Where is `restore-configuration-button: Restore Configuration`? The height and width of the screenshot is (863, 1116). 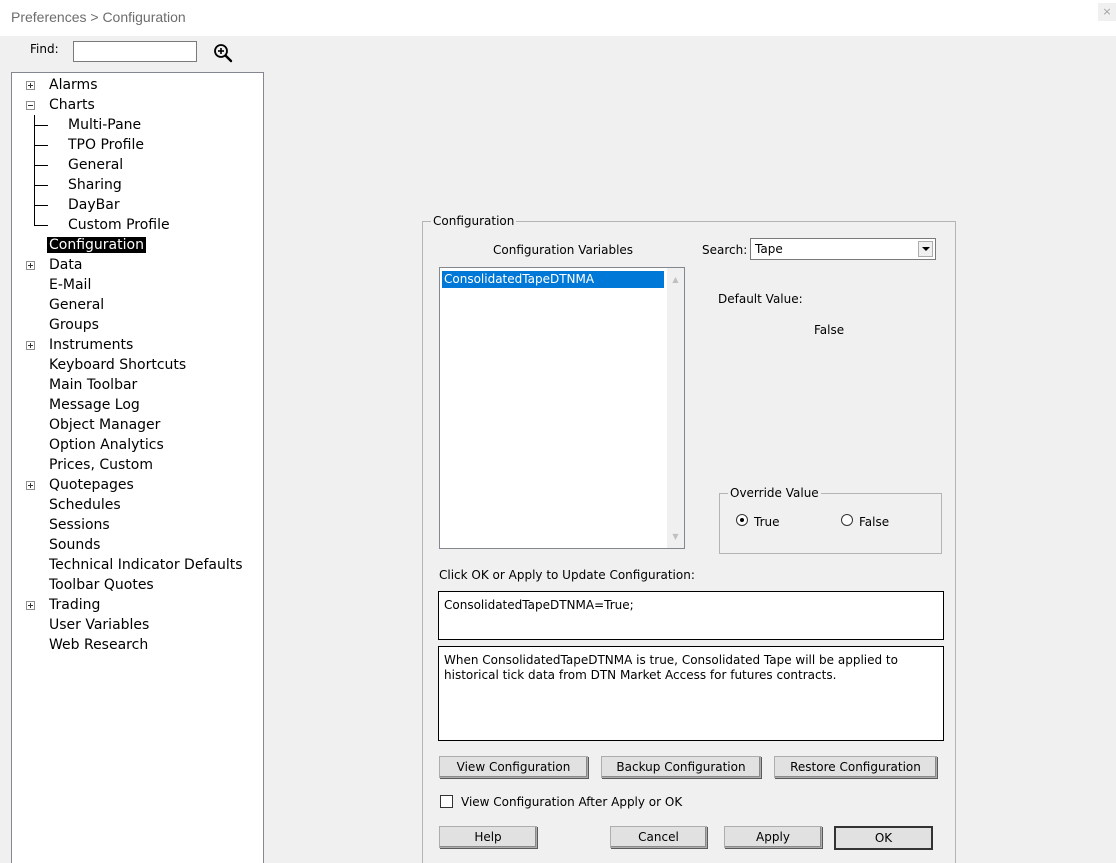
restore-configuration-button: Restore Configuration is located at coordinates (855, 767).